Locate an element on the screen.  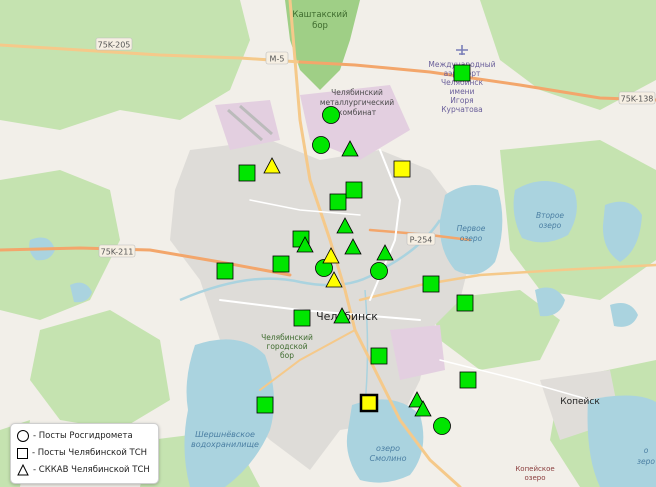
label-lake-first-1: Первое is located at coordinates (471, 228).